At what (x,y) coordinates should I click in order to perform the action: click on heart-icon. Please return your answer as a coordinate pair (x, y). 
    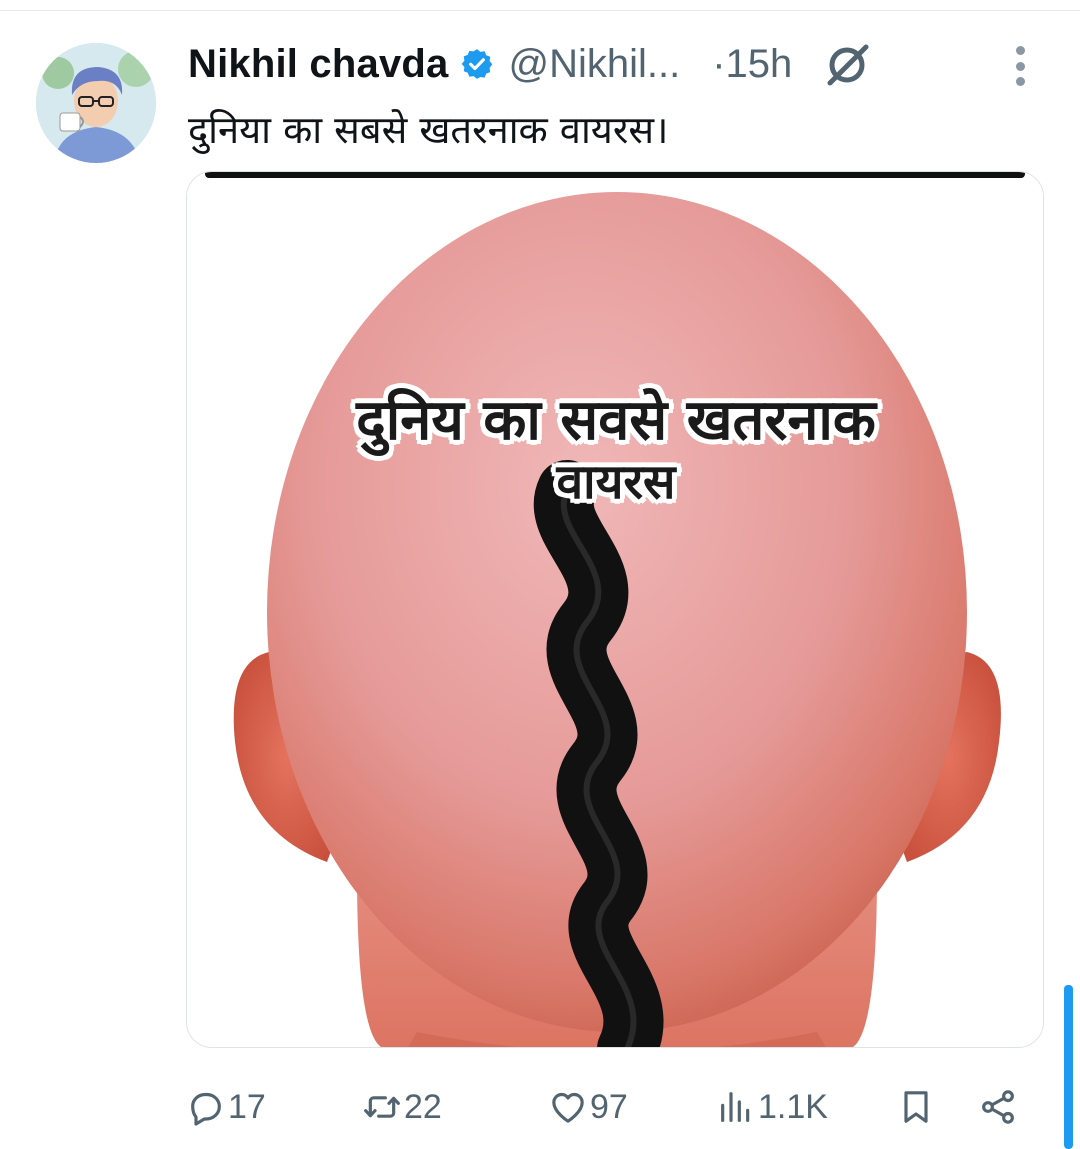
    Looking at the image, I should click on (568, 1107).